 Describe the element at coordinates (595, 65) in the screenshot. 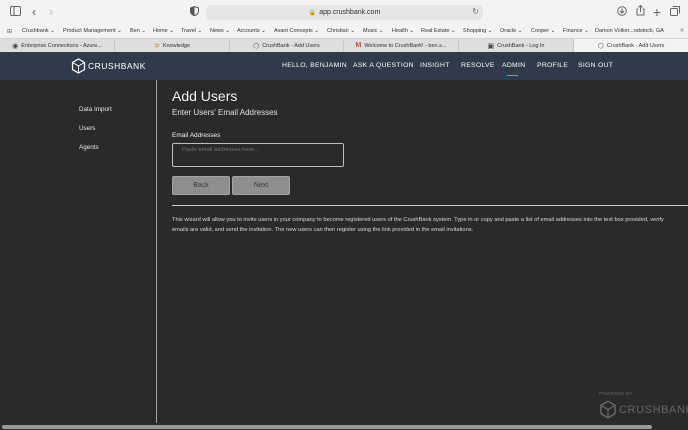

I see `nav-sign-out: SIGN OUT` at that location.